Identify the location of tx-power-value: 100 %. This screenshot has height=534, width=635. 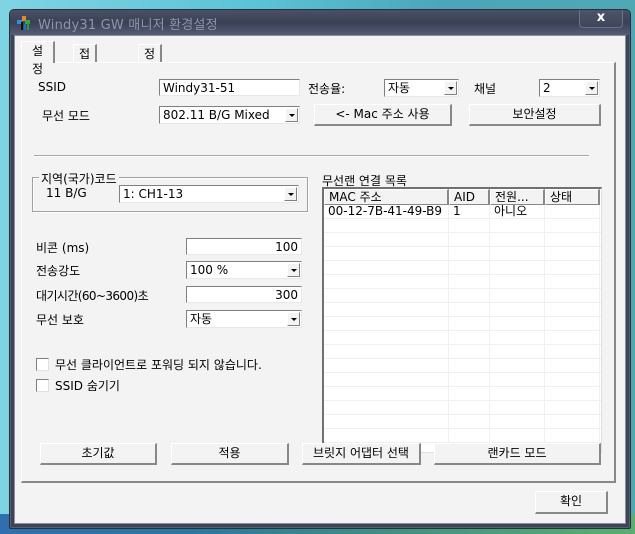
(209, 270).